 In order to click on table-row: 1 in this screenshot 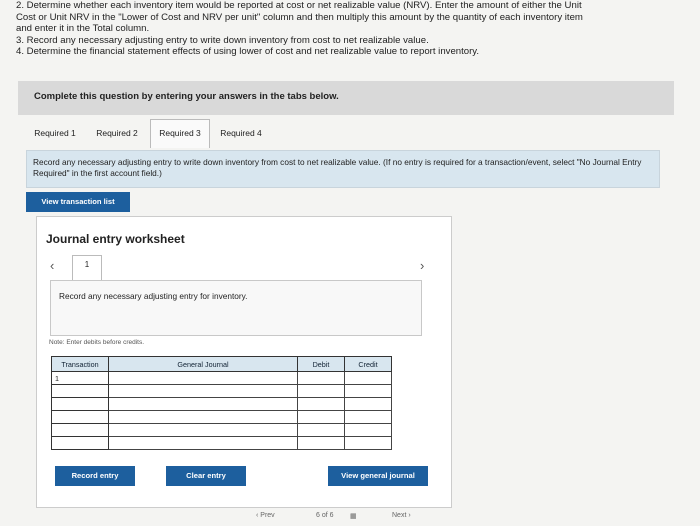, I will do `click(221, 378)`.